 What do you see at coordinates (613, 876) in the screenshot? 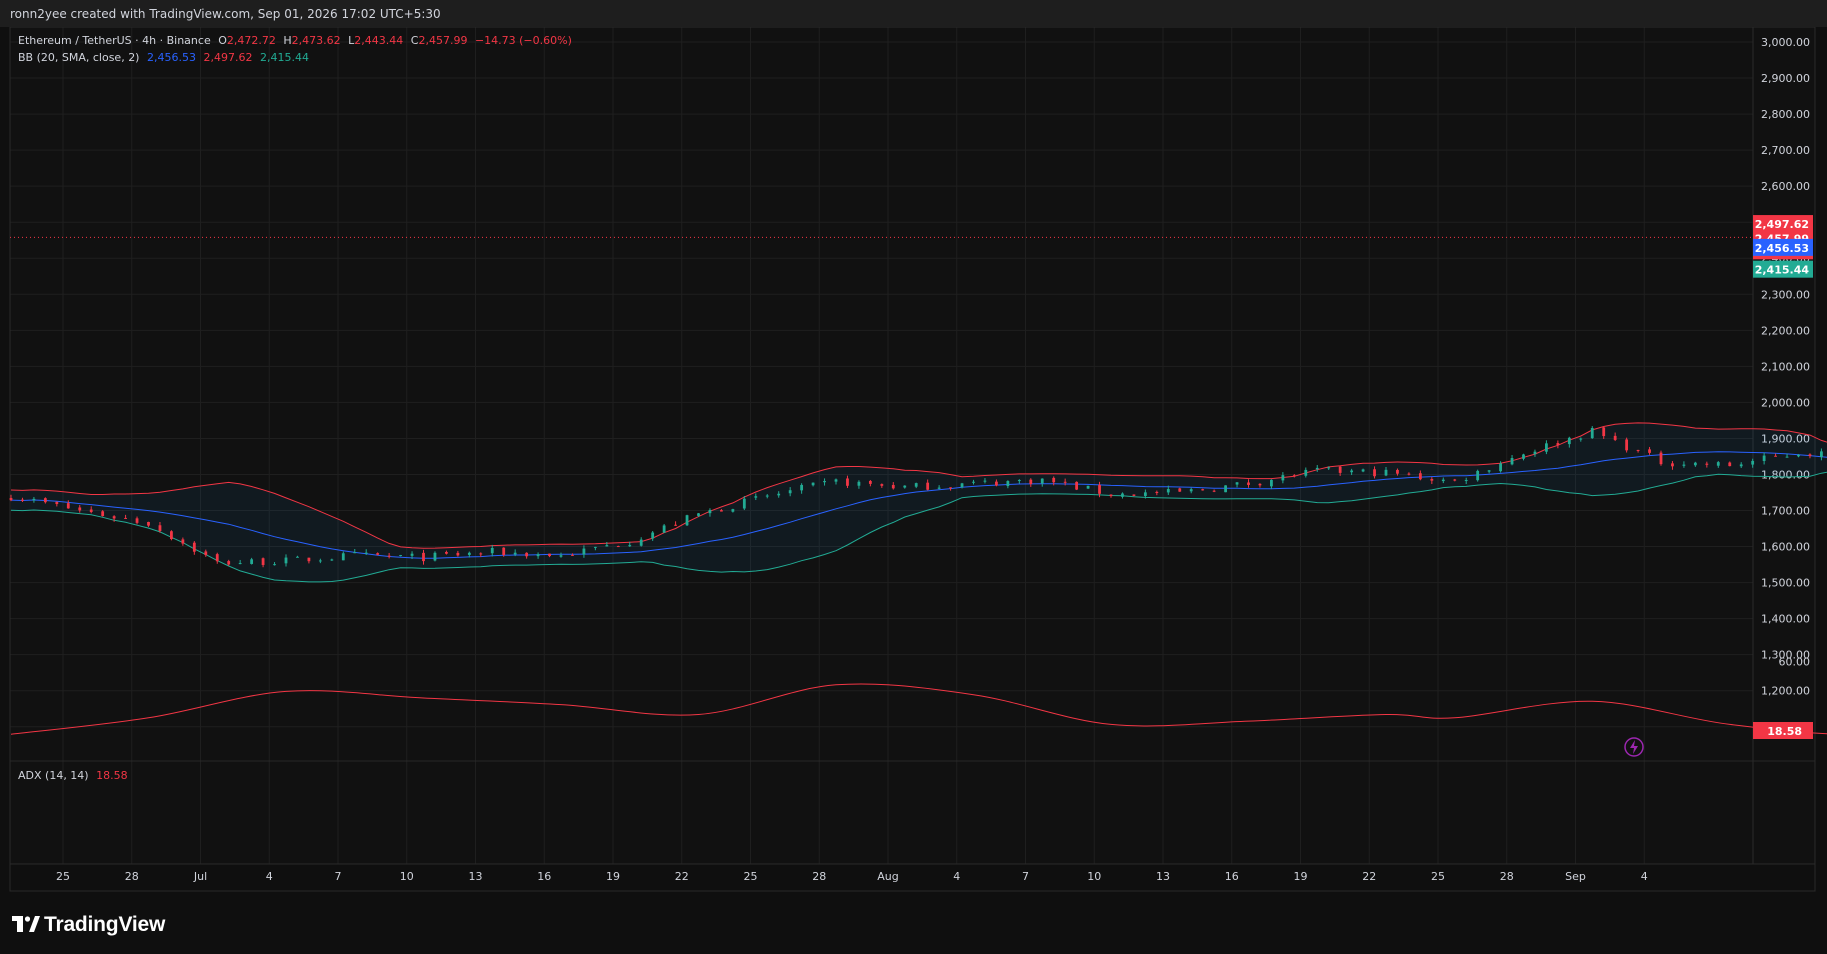
I see `time-tick-label: 19` at bounding box center [613, 876].